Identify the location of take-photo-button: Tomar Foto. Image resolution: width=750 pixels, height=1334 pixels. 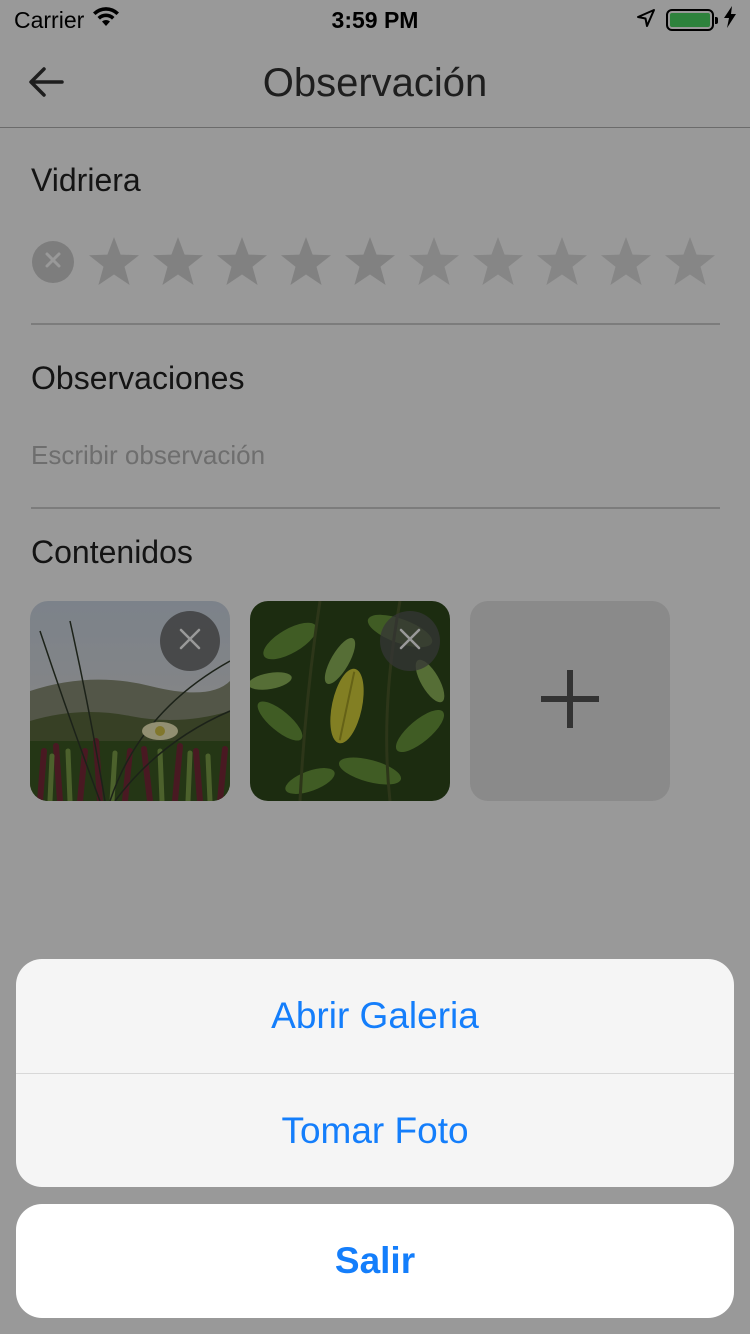
(375, 1130).